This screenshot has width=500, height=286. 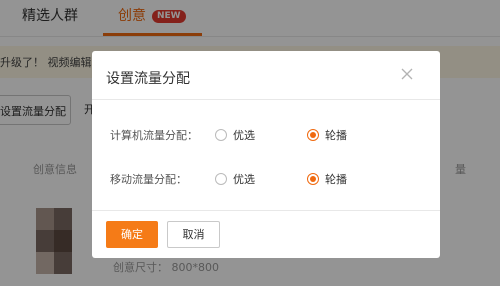 I want to click on mobile-rotate-radio, so click(x=313, y=179).